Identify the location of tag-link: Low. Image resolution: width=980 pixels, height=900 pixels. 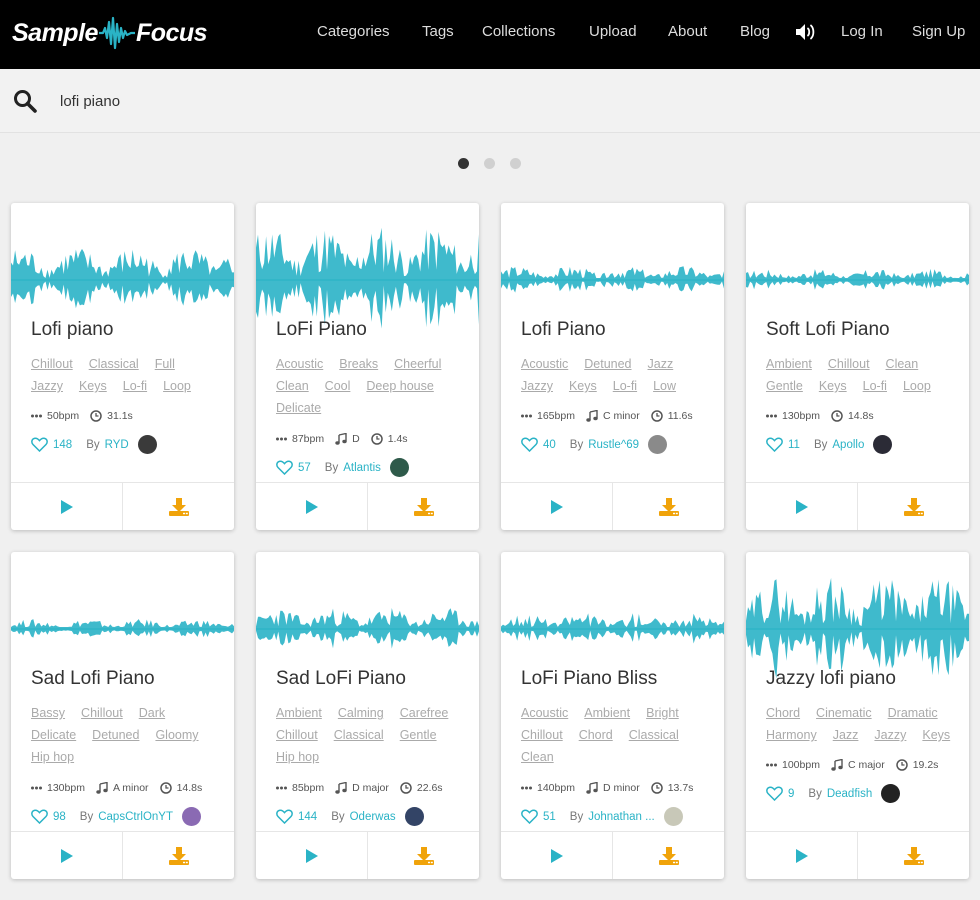
(664, 386).